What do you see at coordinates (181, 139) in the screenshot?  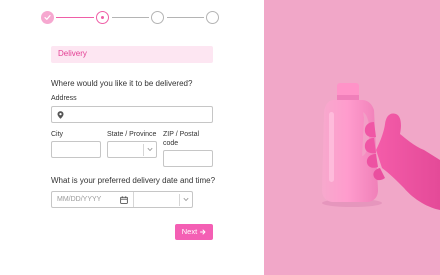 I see `zip-label: ZIP / Postal code` at bounding box center [181, 139].